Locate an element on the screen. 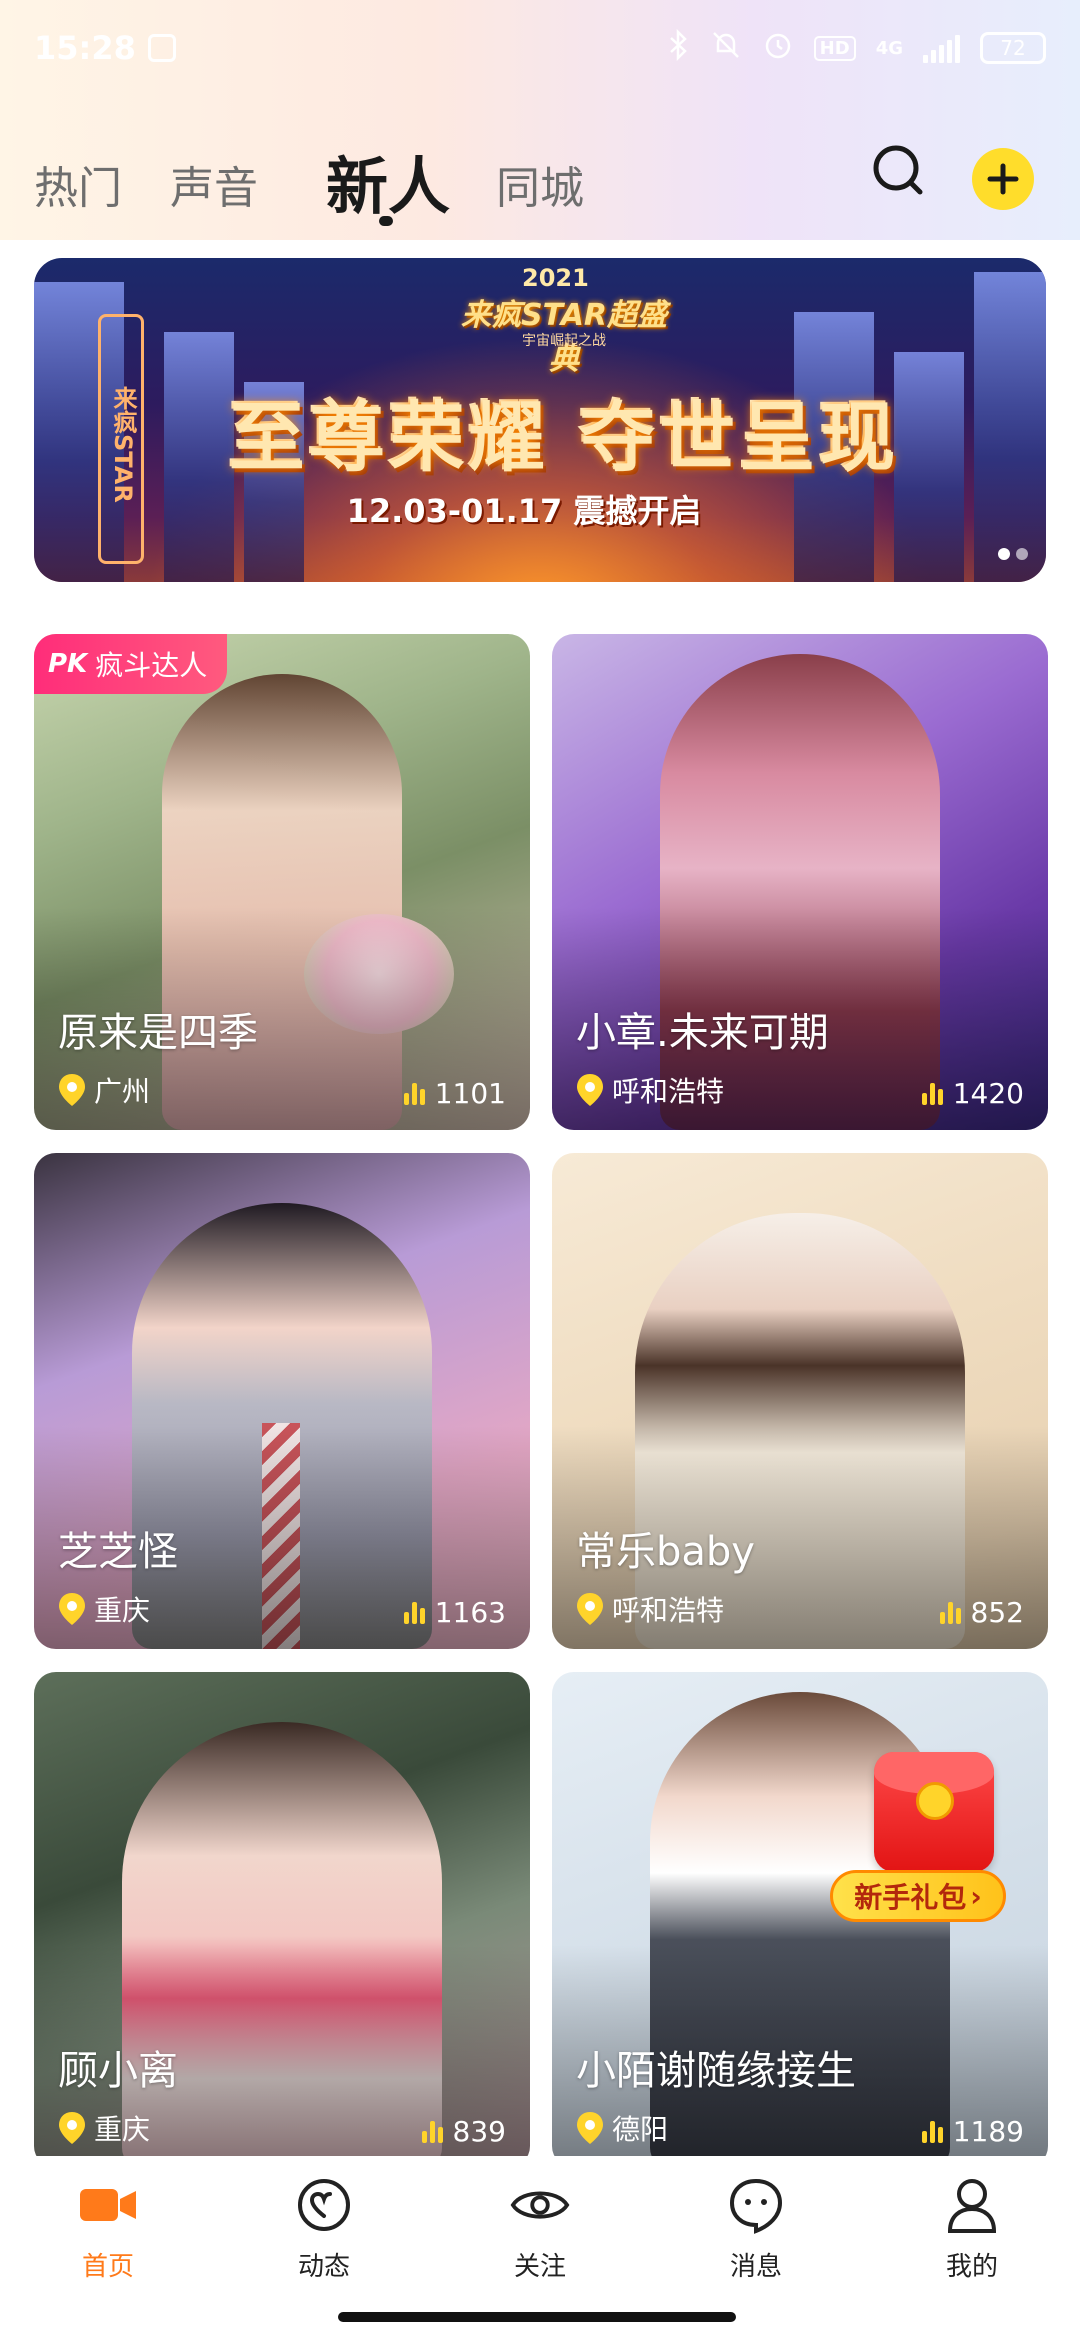 This screenshot has width=1080, height=2340. streamer-card: 小章.未来可期 呼和浩特 1420 is located at coordinates (800, 882).